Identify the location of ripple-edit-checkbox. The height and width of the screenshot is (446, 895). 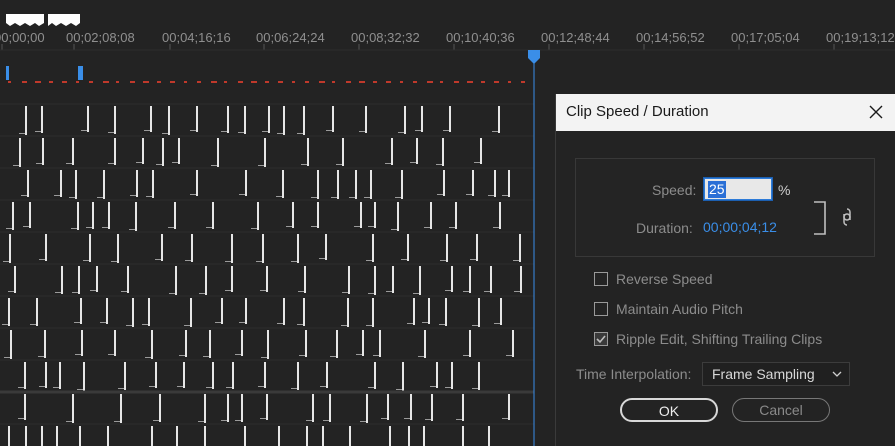
(601, 339).